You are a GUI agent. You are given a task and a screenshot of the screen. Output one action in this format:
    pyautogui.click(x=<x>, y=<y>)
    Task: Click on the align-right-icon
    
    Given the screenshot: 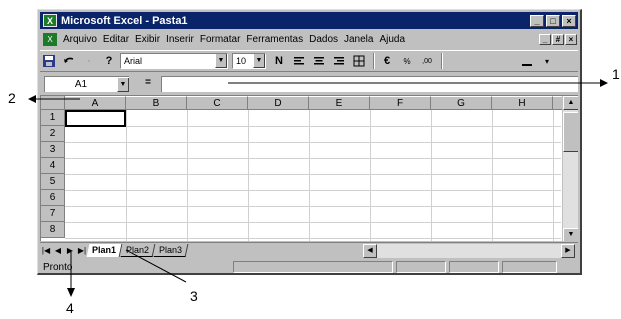 What is the action you would take?
    pyautogui.click(x=339, y=61)
    